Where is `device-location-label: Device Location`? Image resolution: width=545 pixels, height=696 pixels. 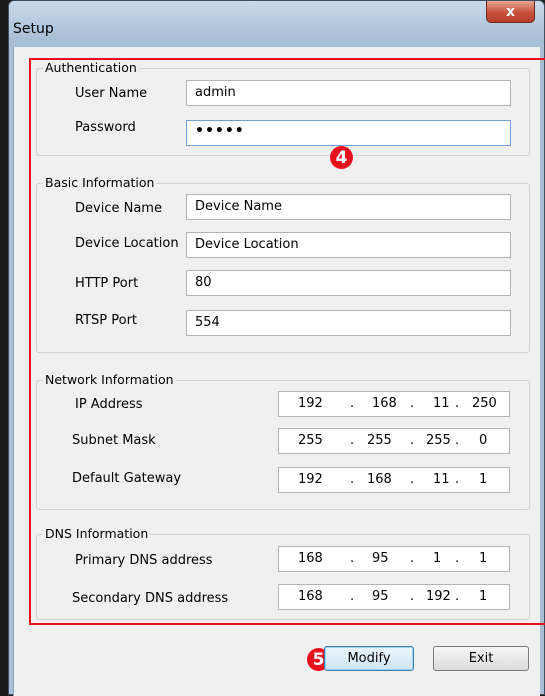 device-location-label: Device Location is located at coordinates (127, 243).